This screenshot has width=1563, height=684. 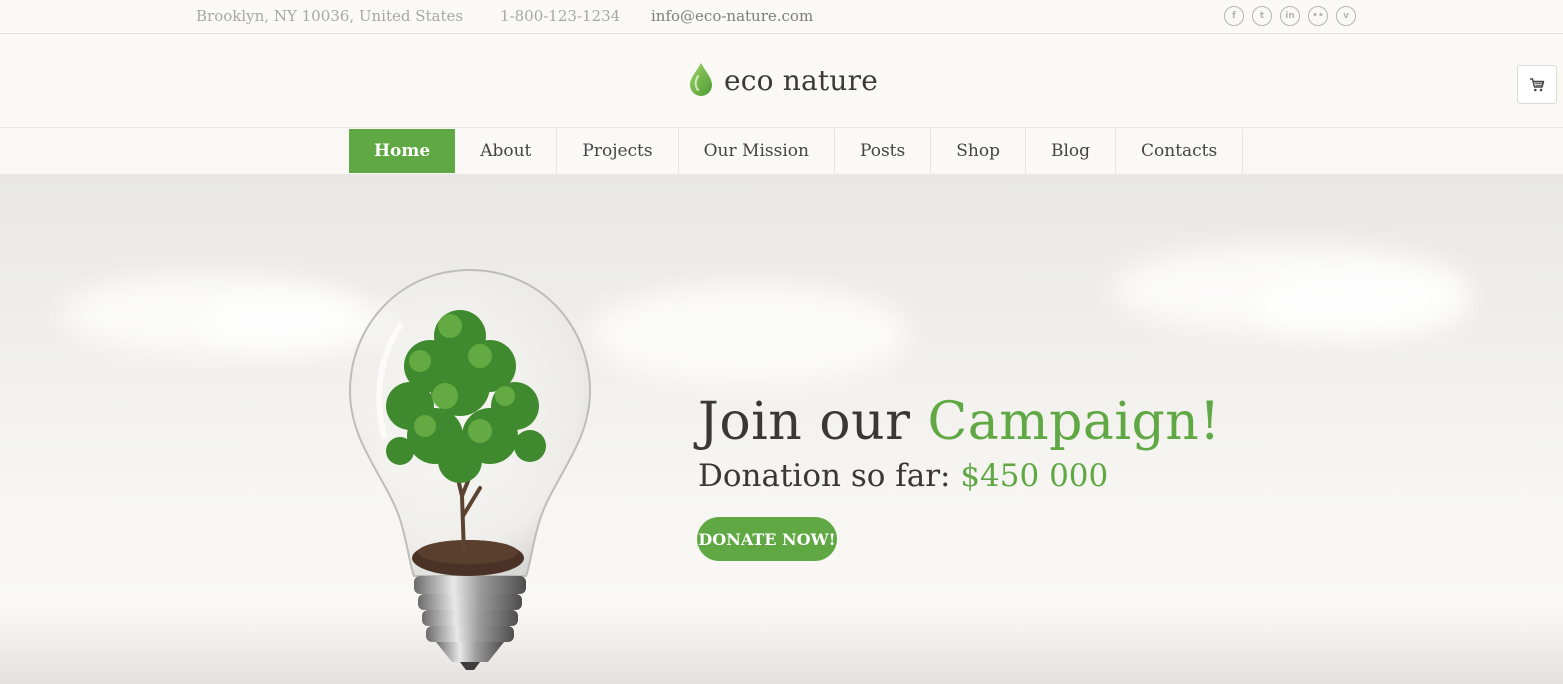 What do you see at coordinates (732, 16) in the screenshot?
I see `email-link: info@eco-nature.com` at bounding box center [732, 16].